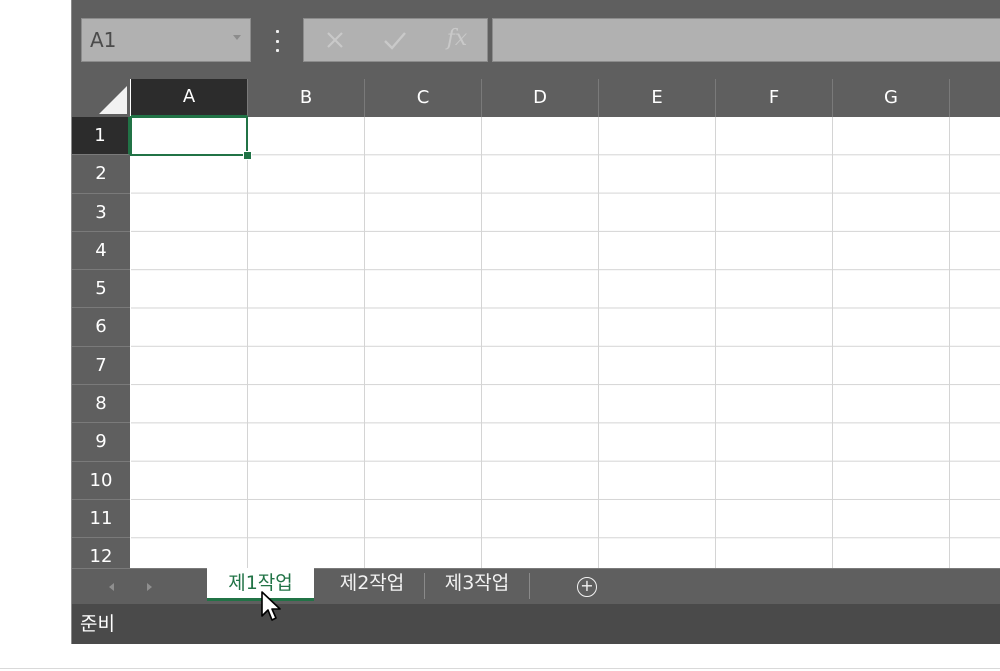 Image resolution: width=1000 pixels, height=671 pixels. I want to click on row-header-11: 11, so click(101, 519).